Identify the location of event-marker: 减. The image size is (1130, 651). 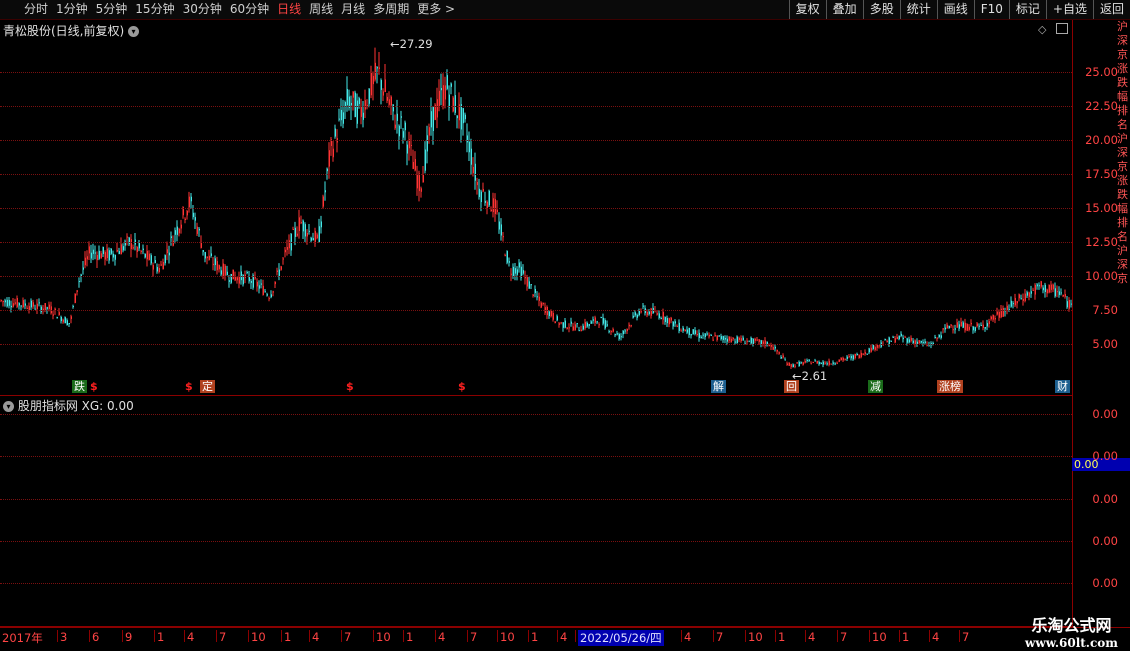
(875, 386).